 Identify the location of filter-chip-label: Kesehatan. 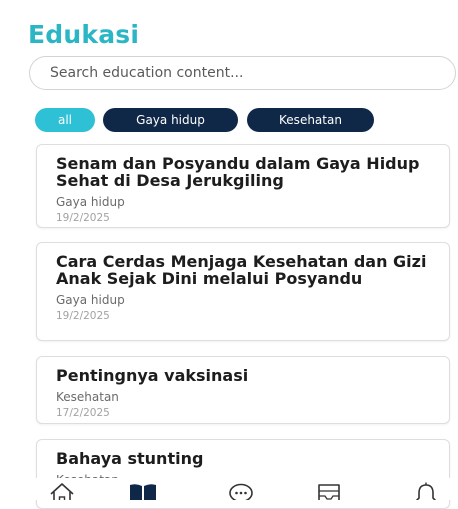
(310, 120).